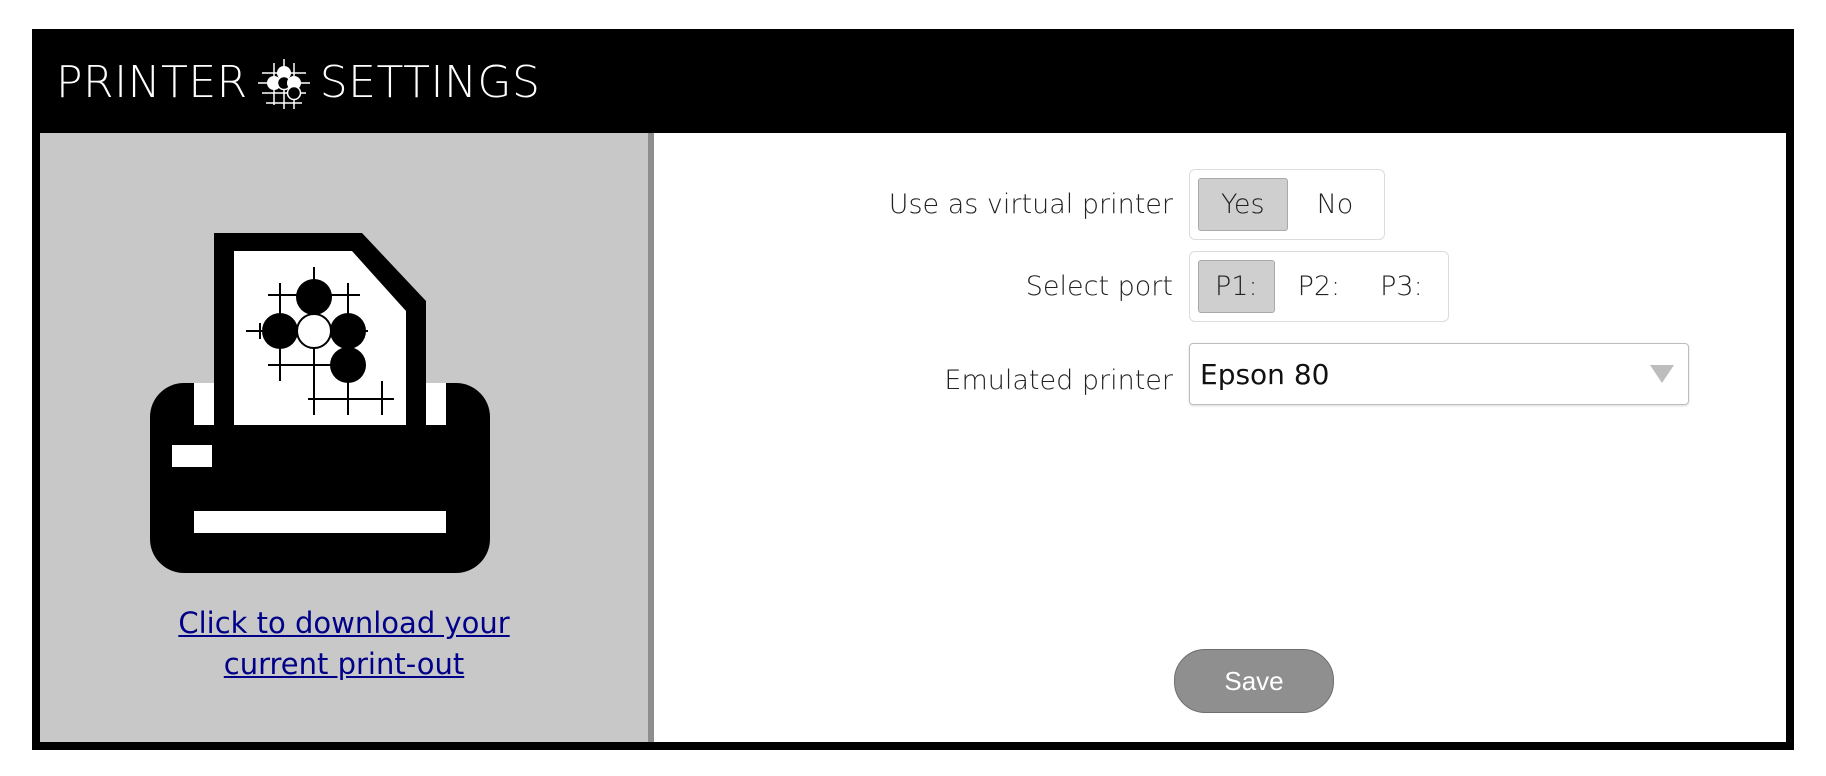  I want to click on port-p3-button: P3:, so click(1401, 286).